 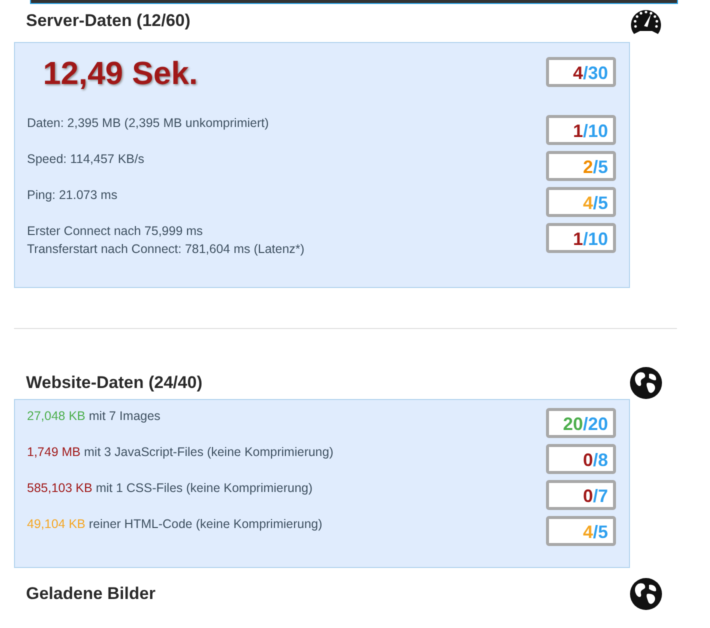 What do you see at coordinates (581, 423) in the screenshot?
I see `score-box: 20/20` at bounding box center [581, 423].